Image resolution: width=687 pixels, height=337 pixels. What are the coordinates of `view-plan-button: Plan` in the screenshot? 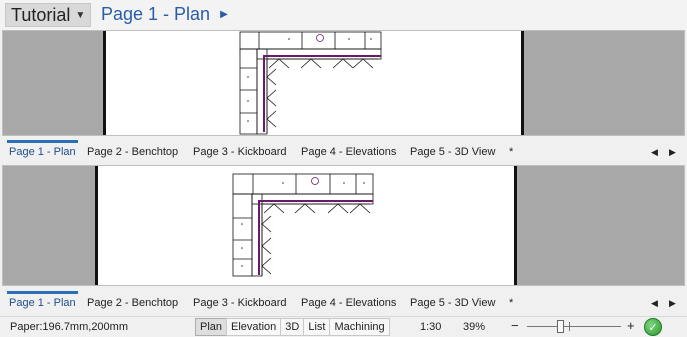 It's located at (211, 327).